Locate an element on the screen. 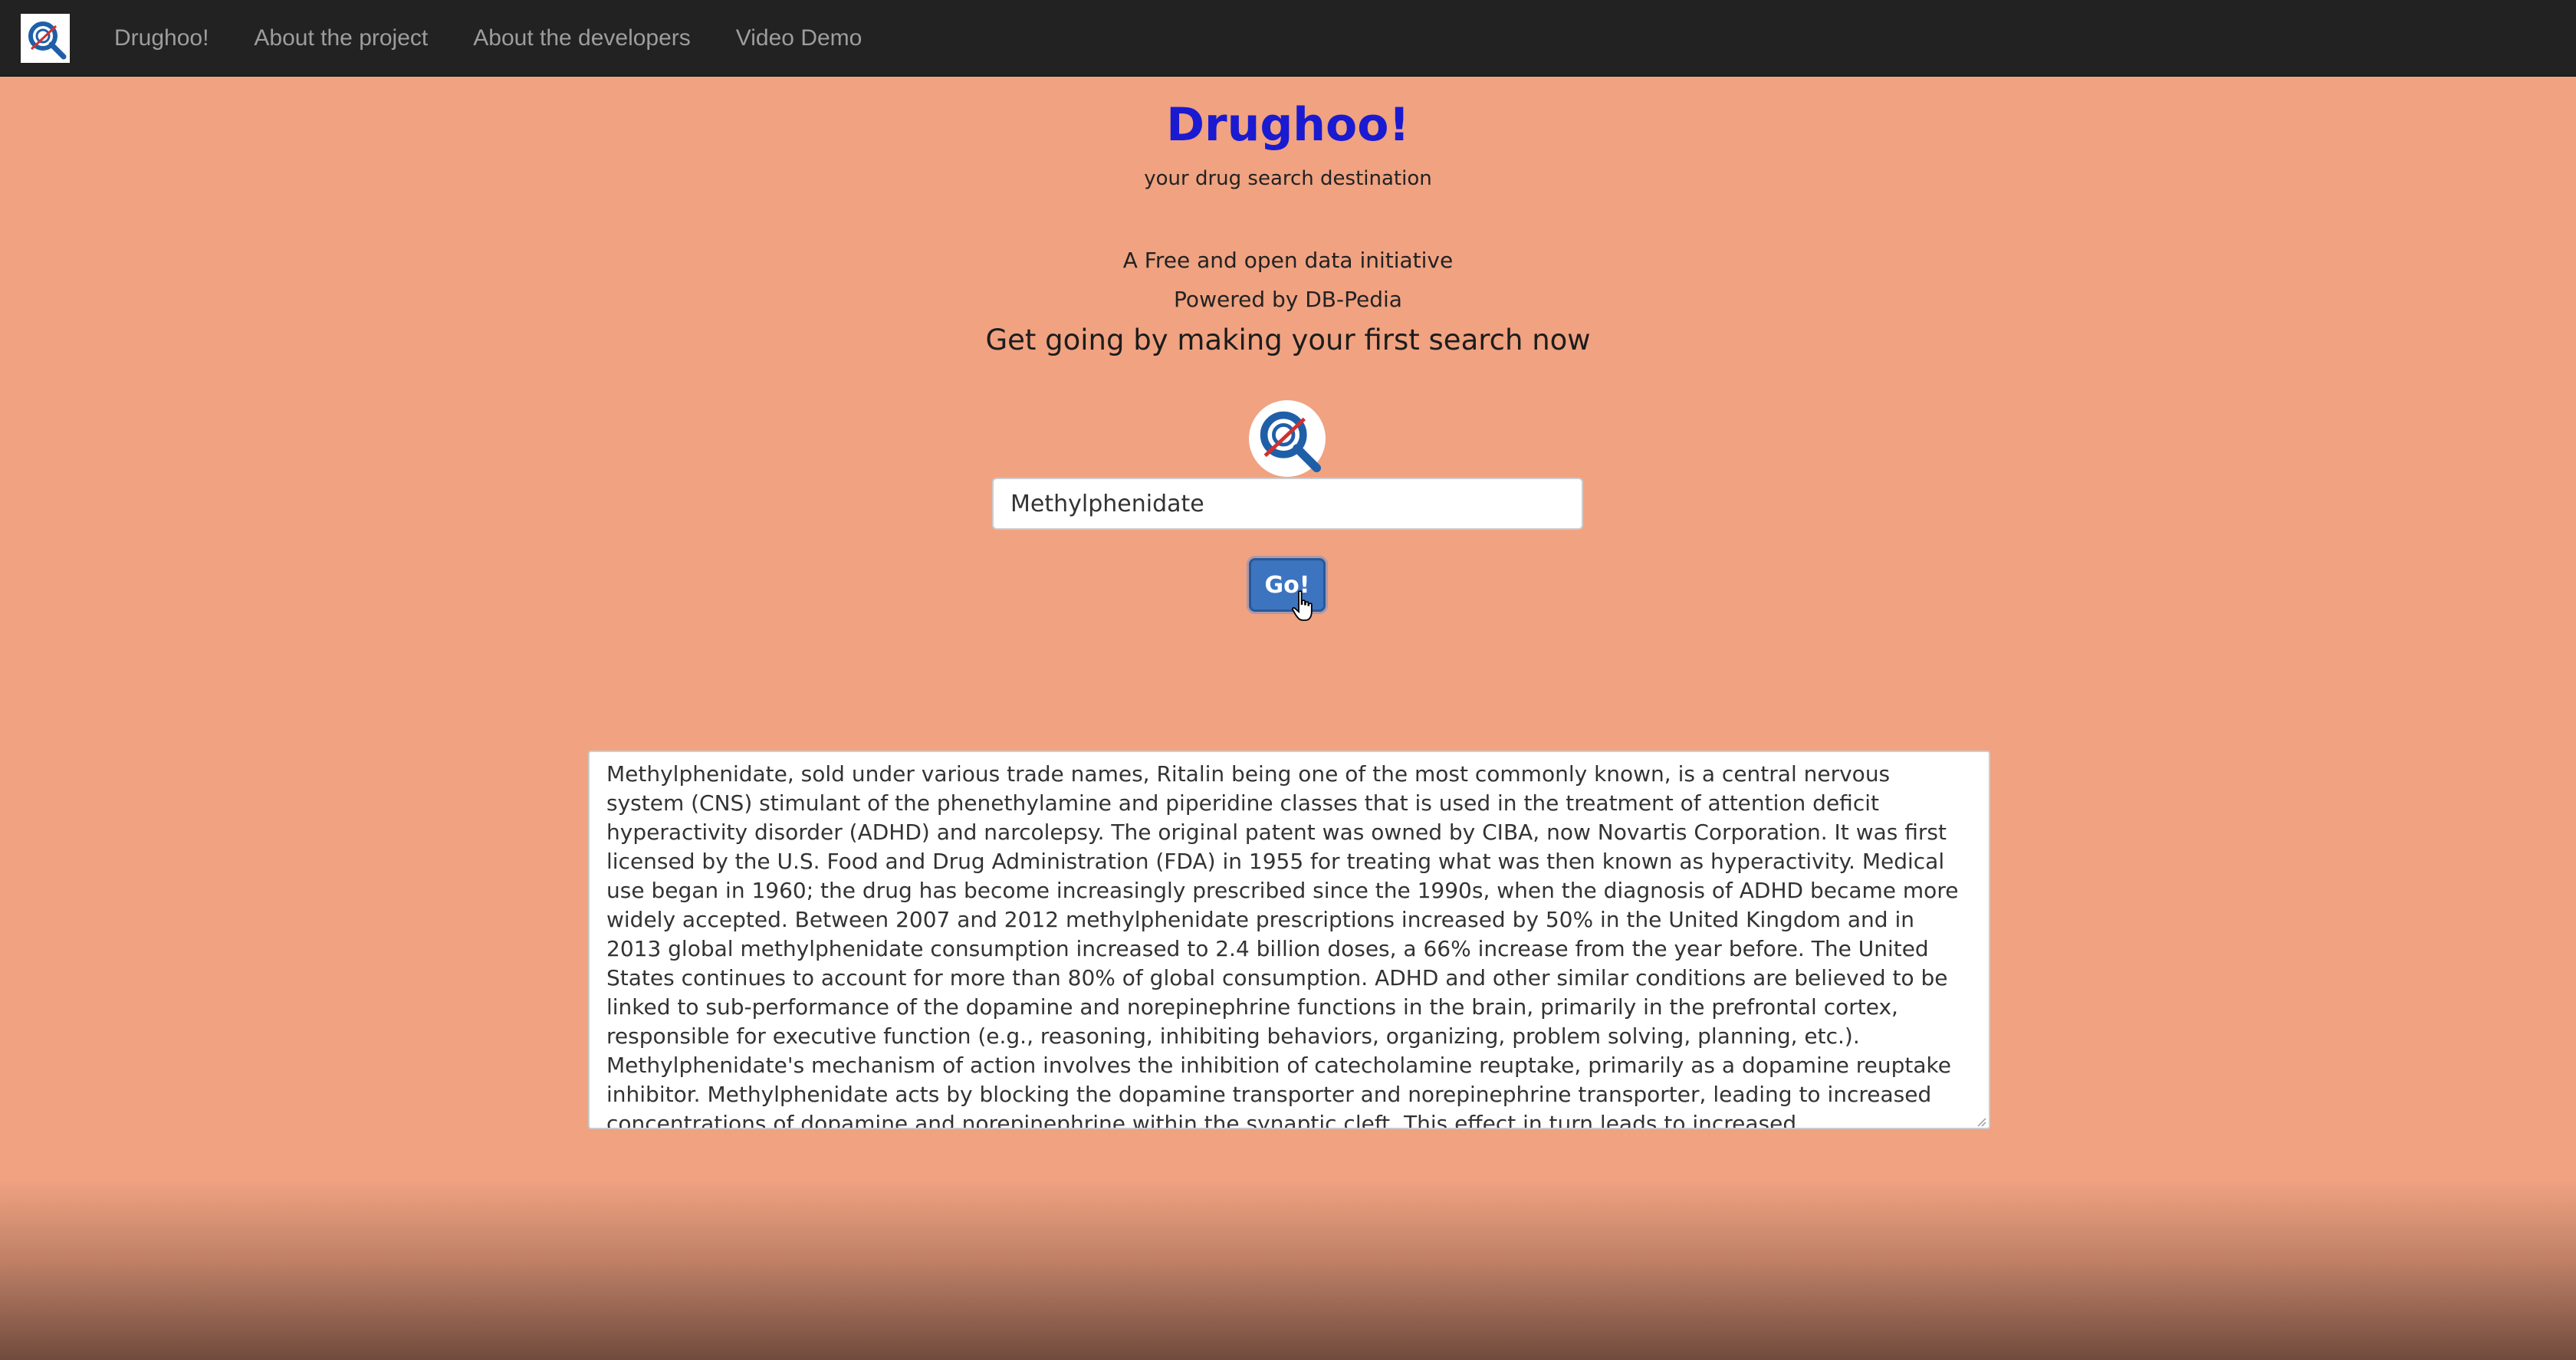 The image size is (2576, 1360). tagline-open-data: A Free and open data initiative is located at coordinates (1288, 260).